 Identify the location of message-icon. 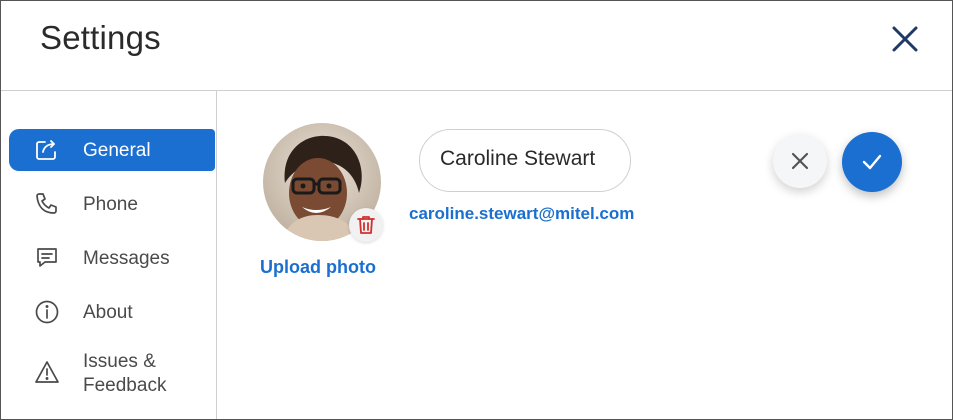
(47, 258).